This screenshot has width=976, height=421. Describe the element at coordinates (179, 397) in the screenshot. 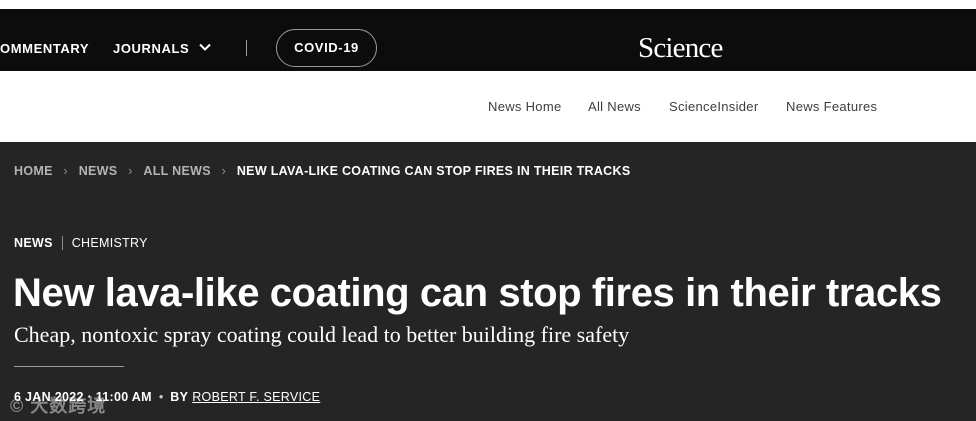

I see `by-label: BY` at that location.